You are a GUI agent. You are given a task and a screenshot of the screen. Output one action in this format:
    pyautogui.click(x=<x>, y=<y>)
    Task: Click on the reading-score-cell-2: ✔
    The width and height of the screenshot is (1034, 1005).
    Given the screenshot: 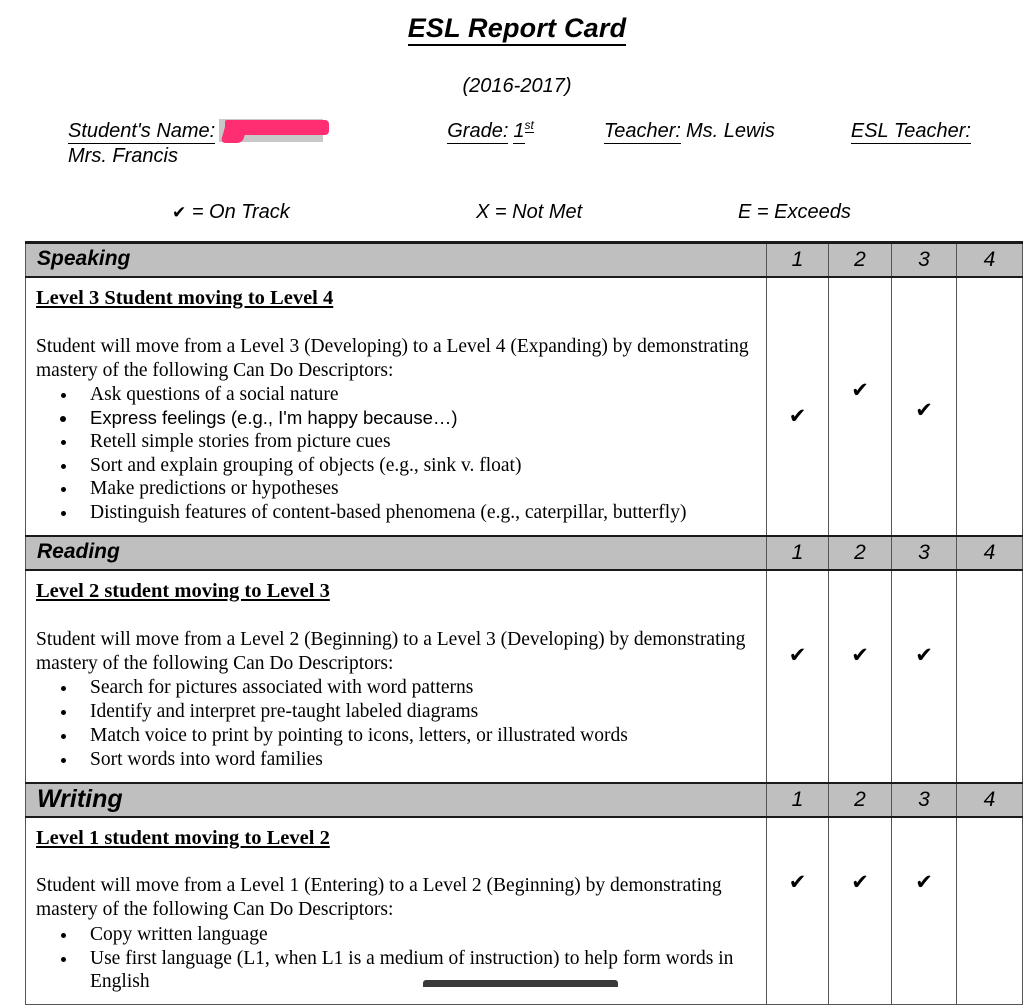 What is the action you would take?
    pyautogui.click(x=860, y=676)
    